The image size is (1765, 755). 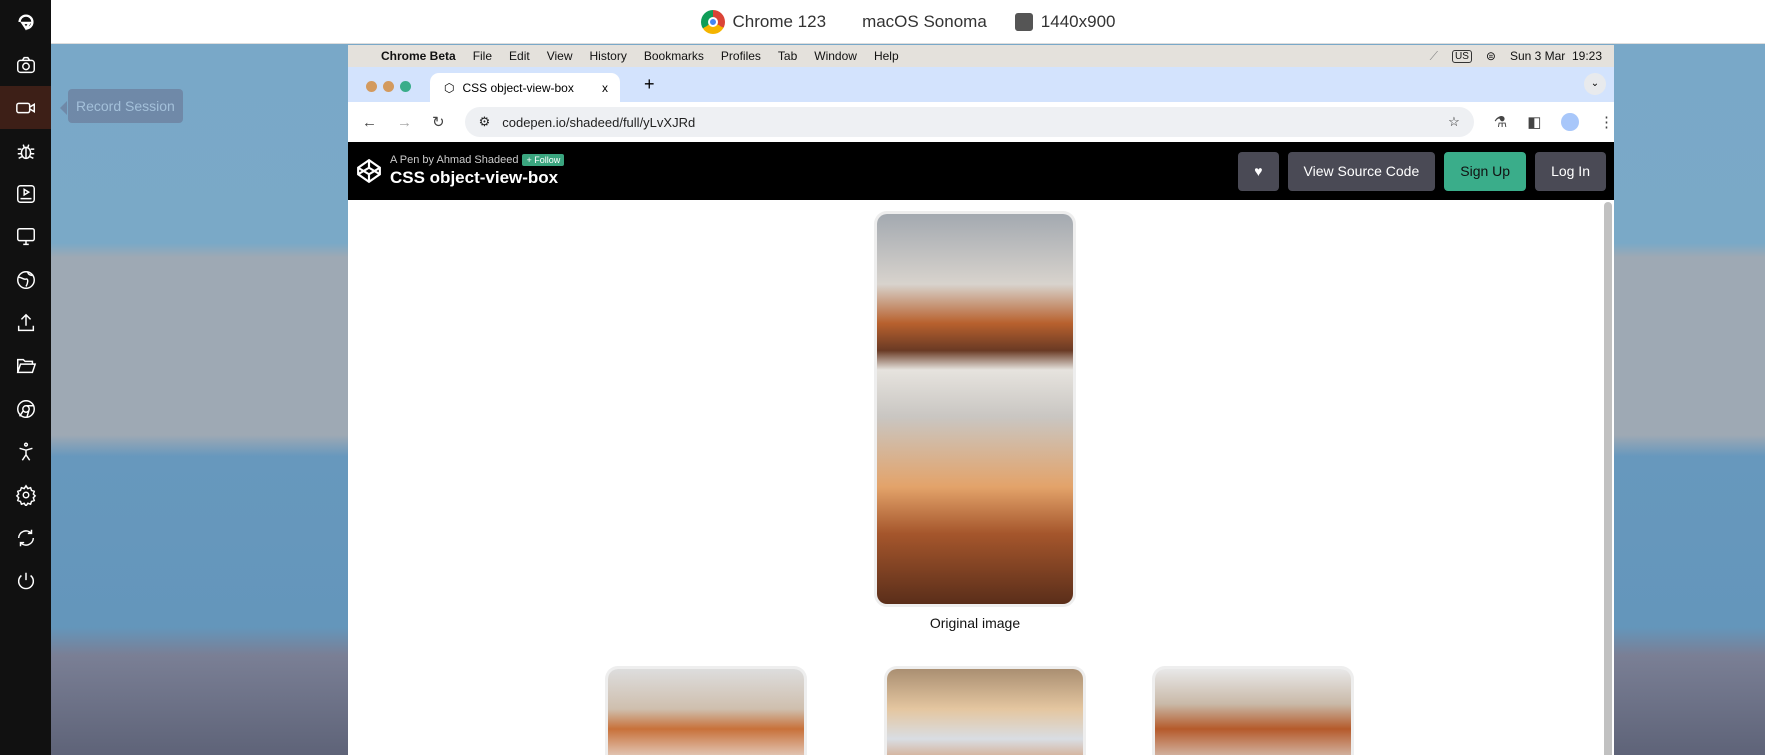 What do you see at coordinates (482, 56) in the screenshot?
I see `menu-file: File` at bounding box center [482, 56].